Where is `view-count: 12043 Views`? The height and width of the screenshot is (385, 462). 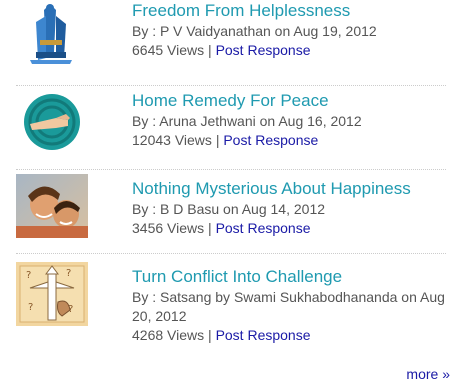
view-count: 12043 Views is located at coordinates (172, 140).